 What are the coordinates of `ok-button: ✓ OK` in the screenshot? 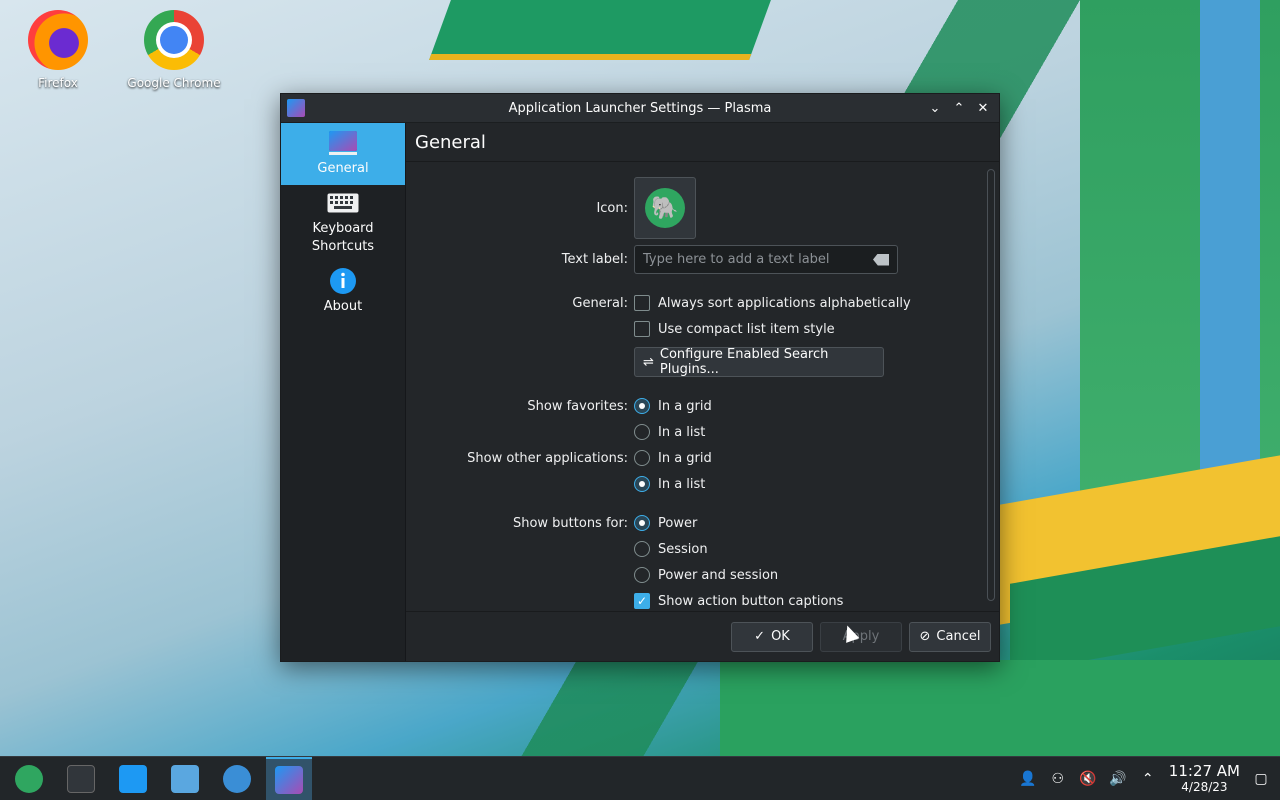 It's located at (772, 636).